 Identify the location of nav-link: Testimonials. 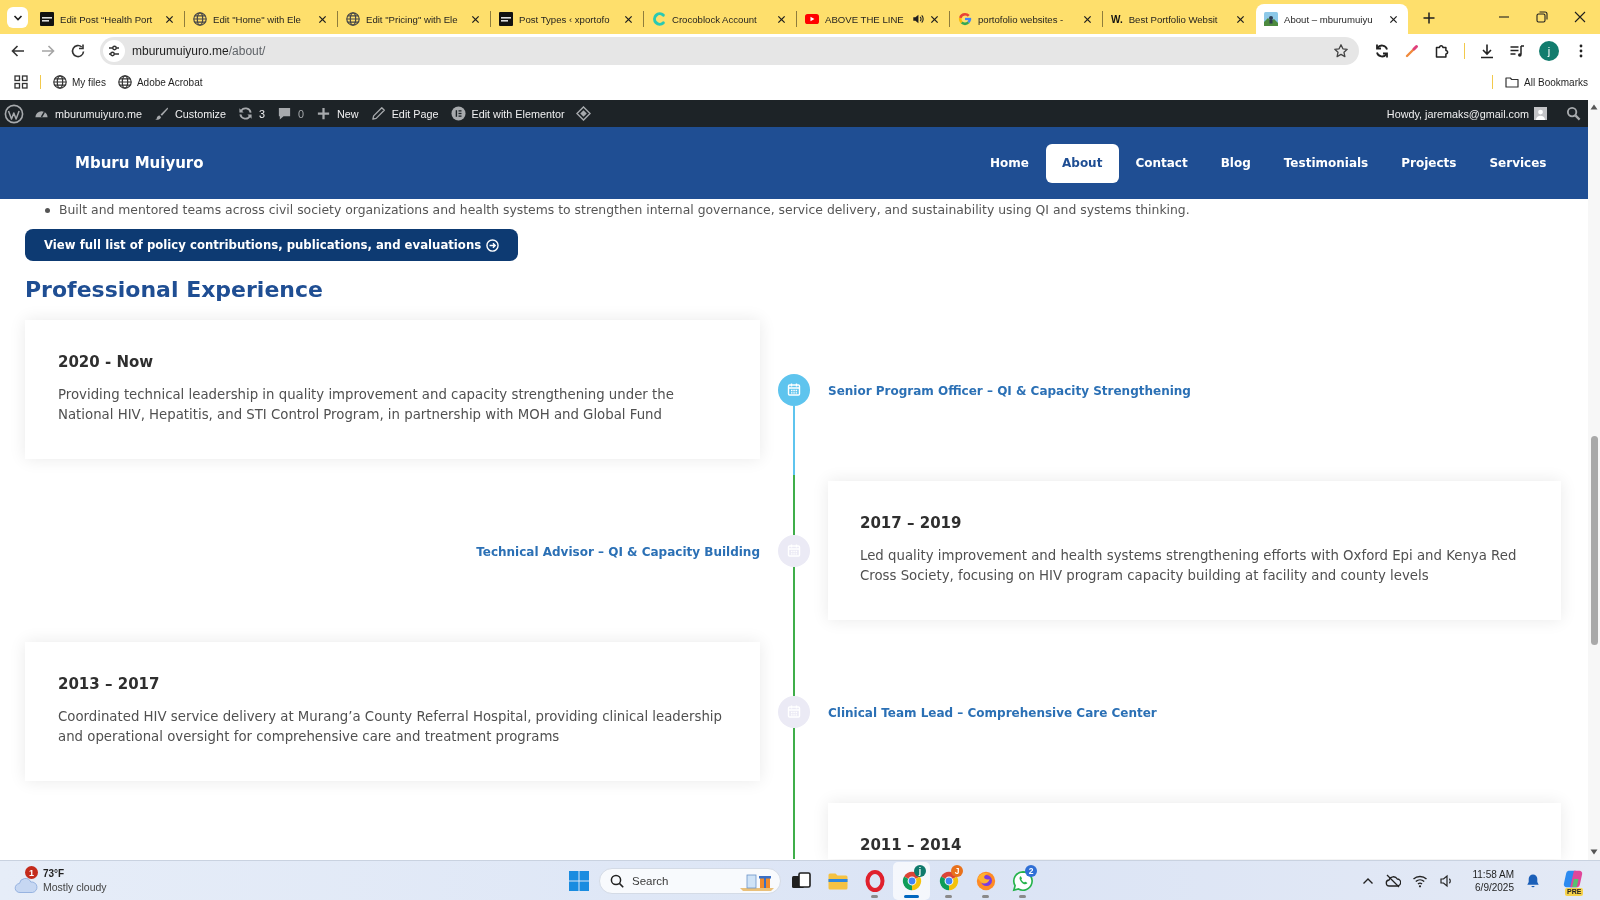
(1326, 163).